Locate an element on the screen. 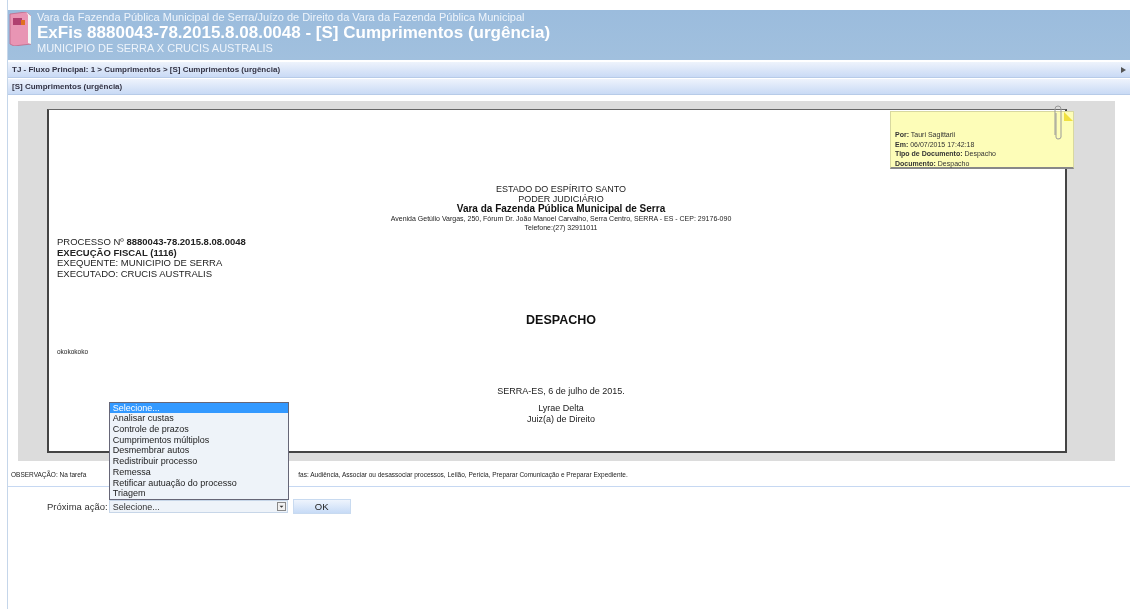 This screenshot has height=609, width=1130. letterhead-line: Vara da Fazenda Pública Municipal de Serra is located at coordinates (561, 209).